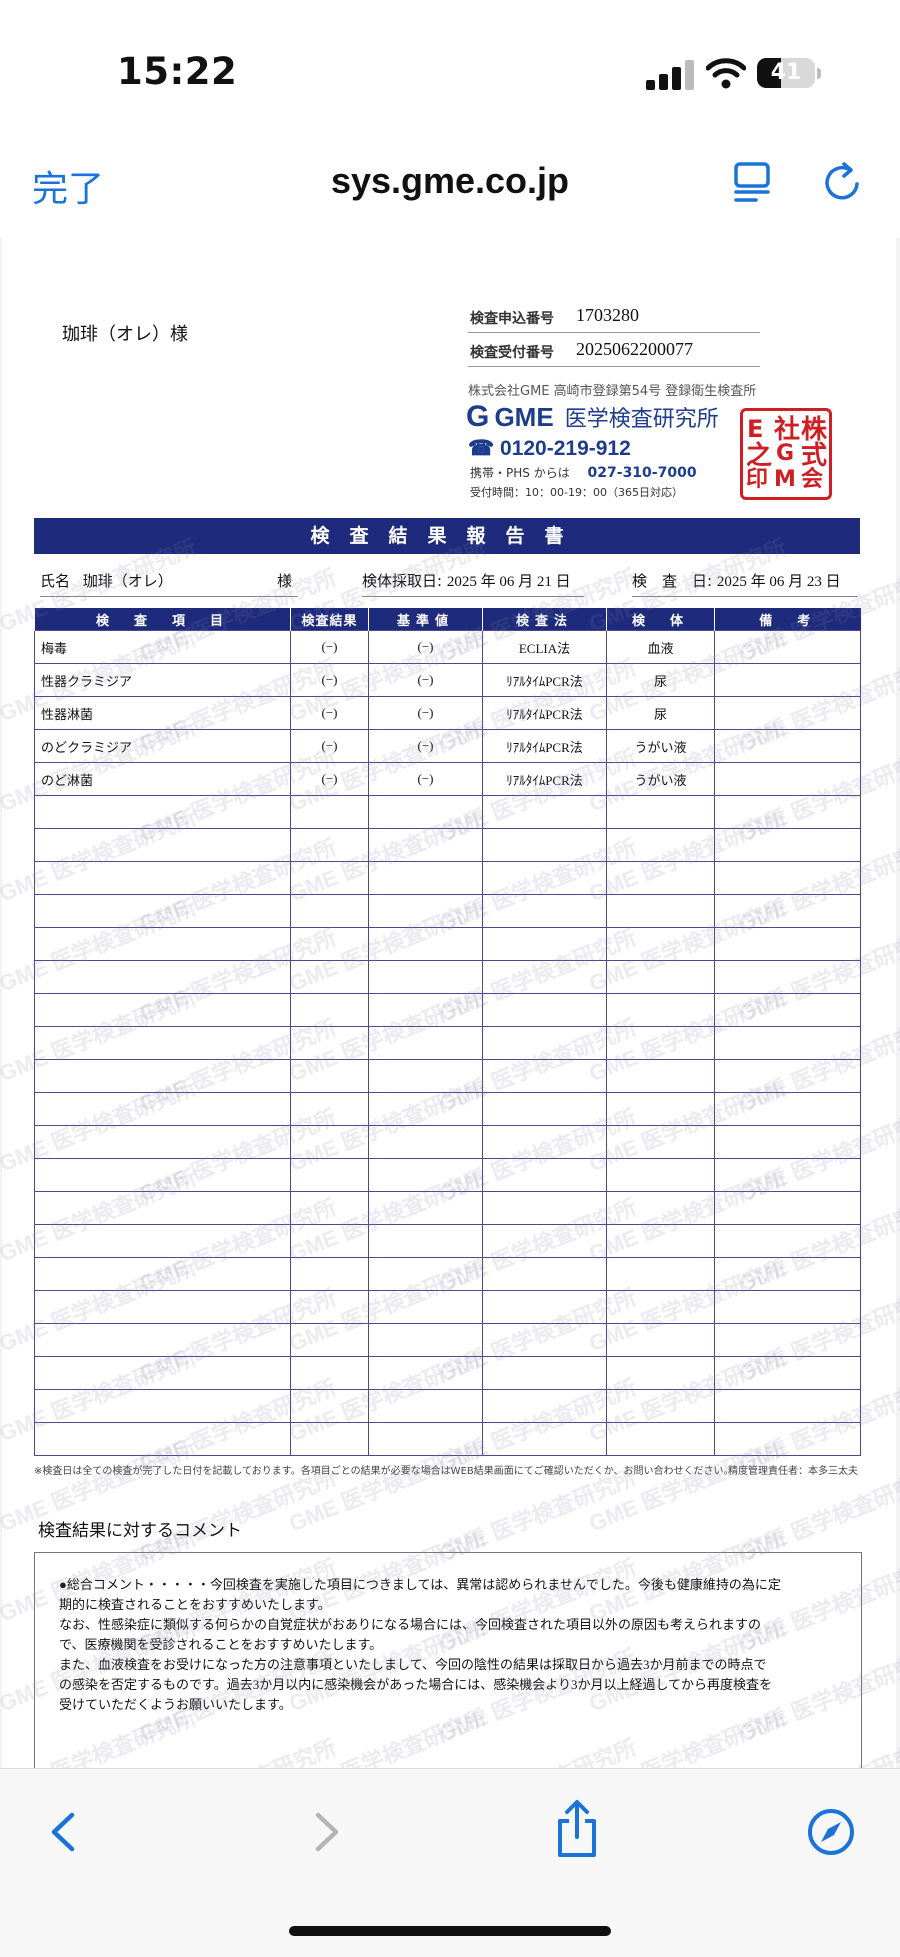 The height and width of the screenshot is (1957, 900). Describe the element at coordinates (814, 456) in the screenshot. I see `seal-char: 式` at that location.